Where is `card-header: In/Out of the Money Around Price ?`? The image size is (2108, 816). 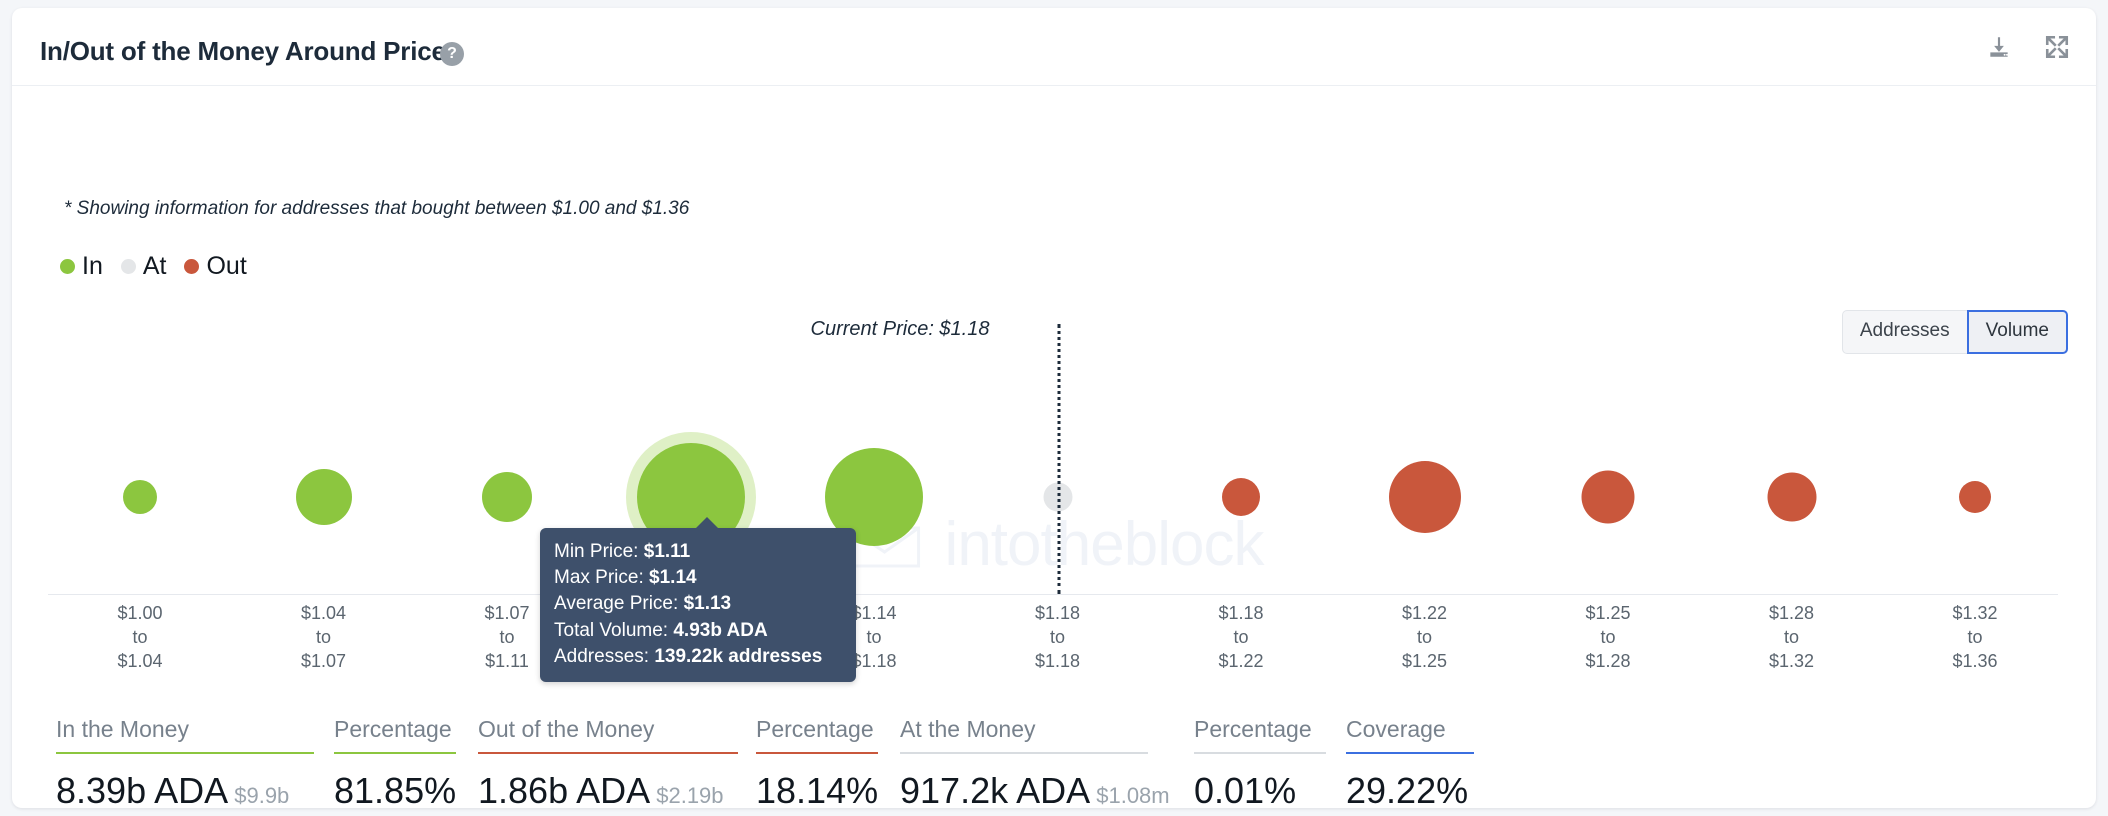 card-header: In/Out of the Money Around Price ? is located at coordinates (1054, 47).